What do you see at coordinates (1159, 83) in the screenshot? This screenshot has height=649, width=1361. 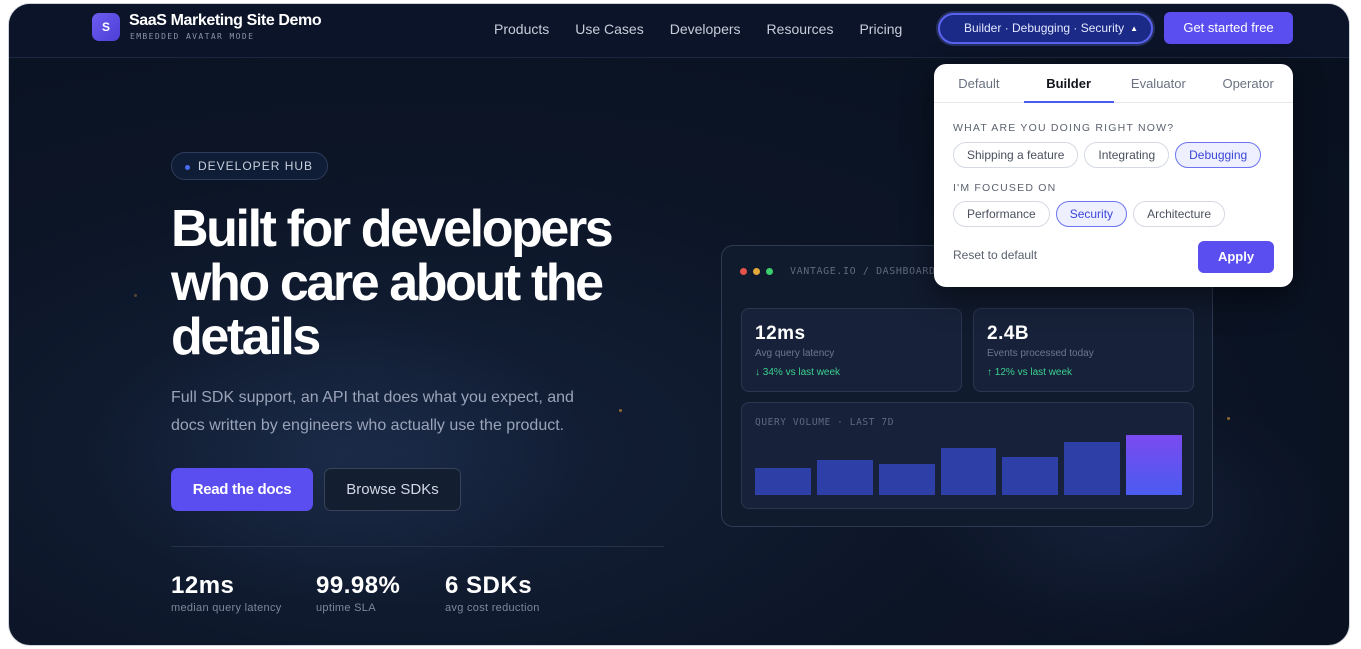 I see `tab-evaluator: Evaluator` at bounding box center [1159, 83].